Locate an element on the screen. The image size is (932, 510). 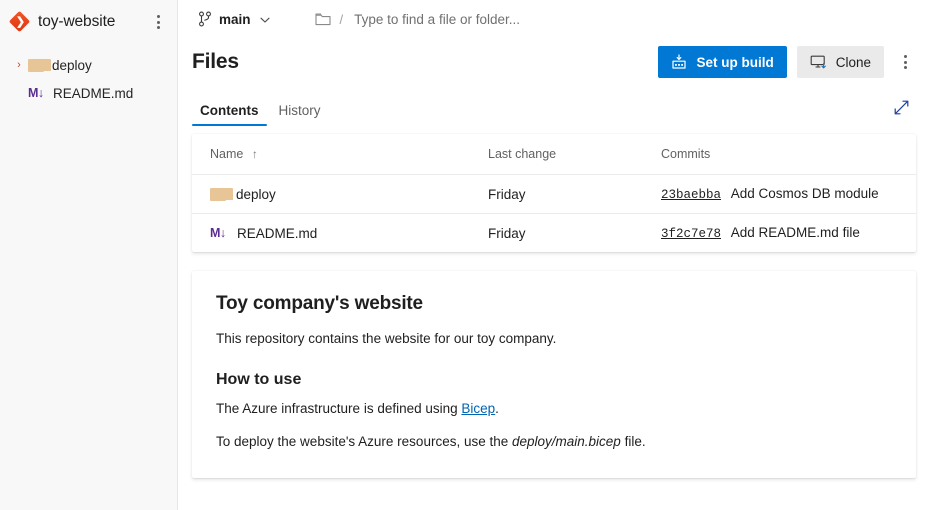
file-name-link: deploy is located at coordinates (256, 194).